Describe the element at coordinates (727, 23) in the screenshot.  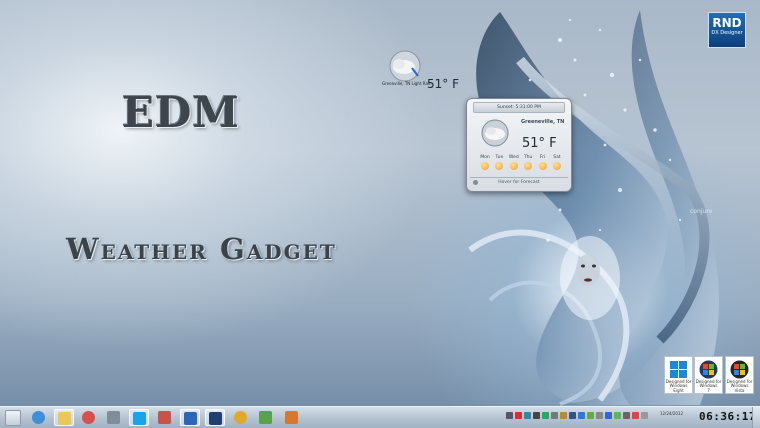
I see `logo-line1: RND` at that location.